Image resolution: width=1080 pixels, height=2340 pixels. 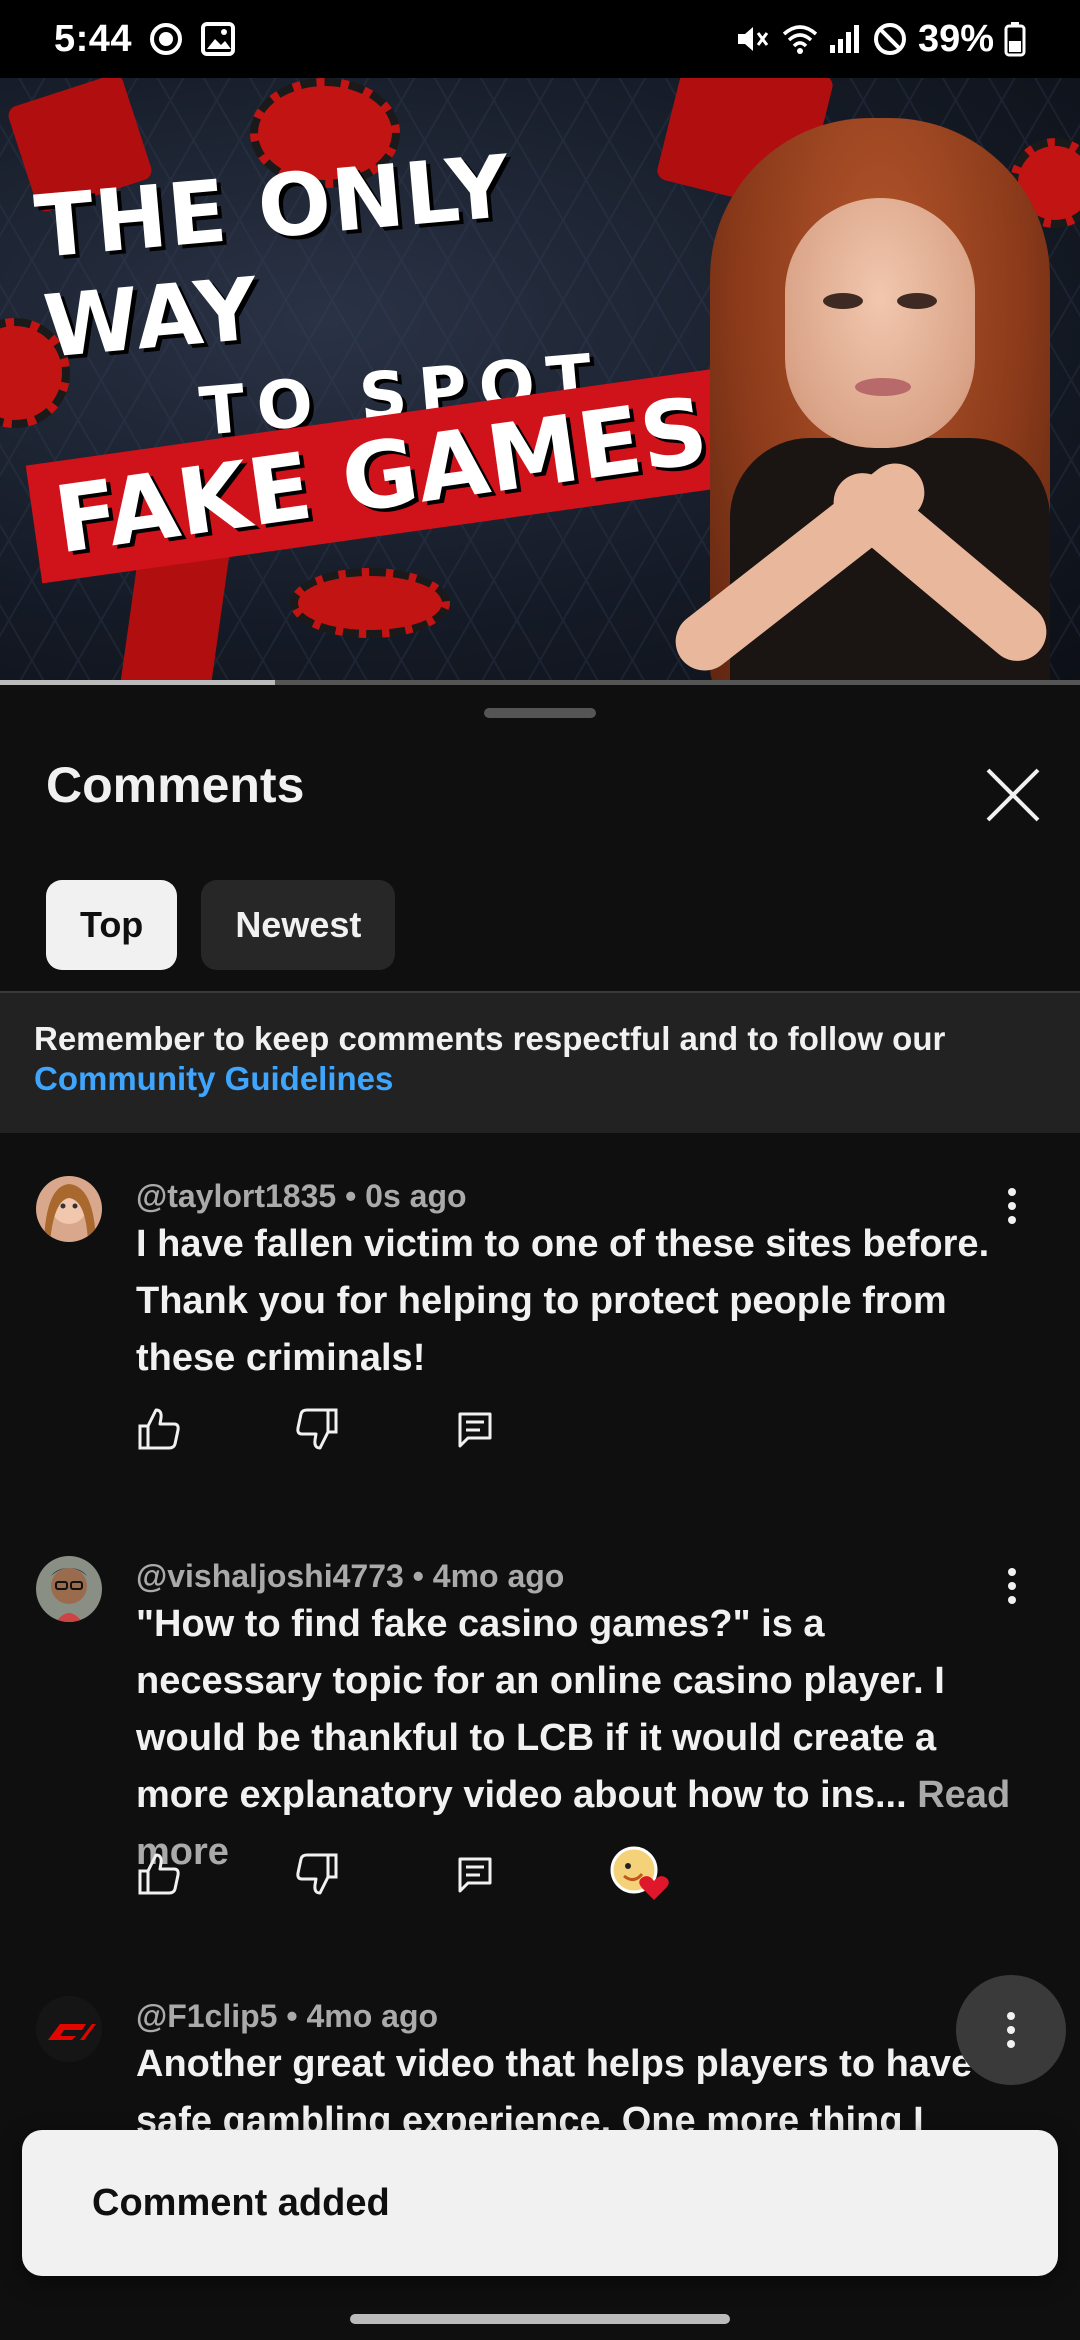 I want to click on tab-newest: Newest, so click(x=298, y=925).